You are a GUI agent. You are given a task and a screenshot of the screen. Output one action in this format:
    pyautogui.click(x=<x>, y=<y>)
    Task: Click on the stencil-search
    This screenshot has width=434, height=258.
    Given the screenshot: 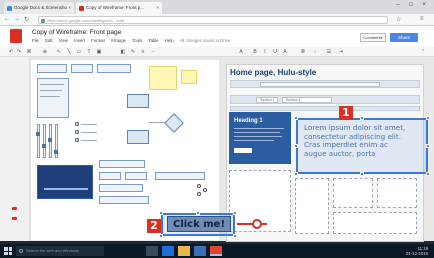 What is the action you would take?
    pyautogui.click(x=180, y=176)
    